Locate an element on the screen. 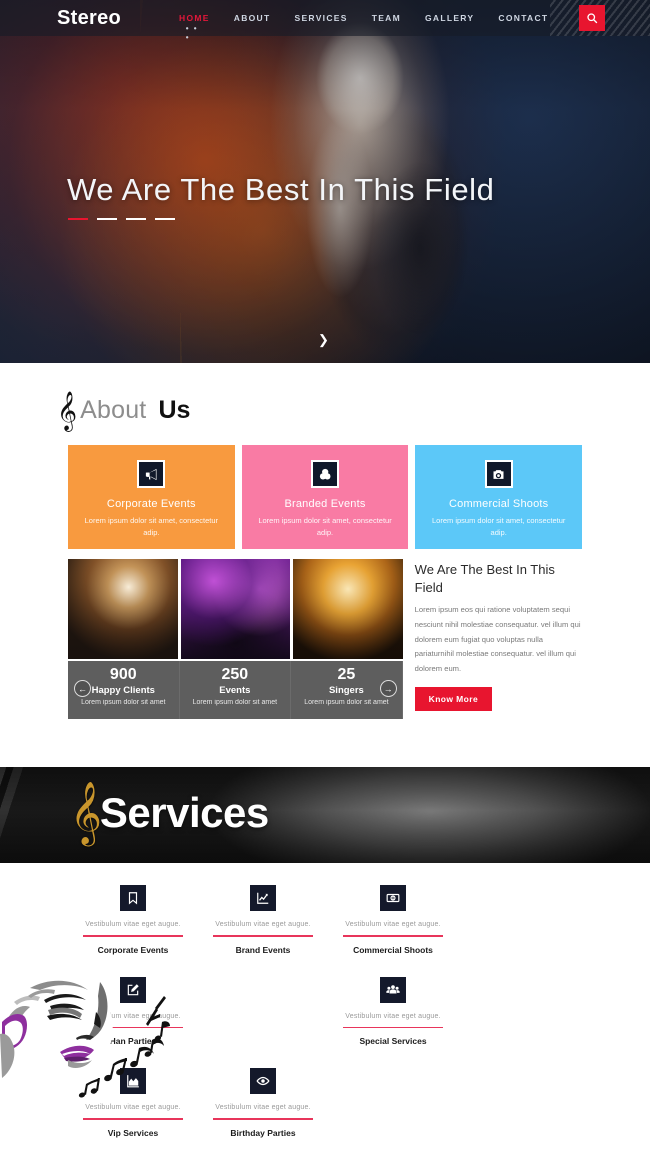 The image size is (650, 1160). counter-events: 250 Events Lorem ipsum dolor sit amet is located at coordinates (235, 690).